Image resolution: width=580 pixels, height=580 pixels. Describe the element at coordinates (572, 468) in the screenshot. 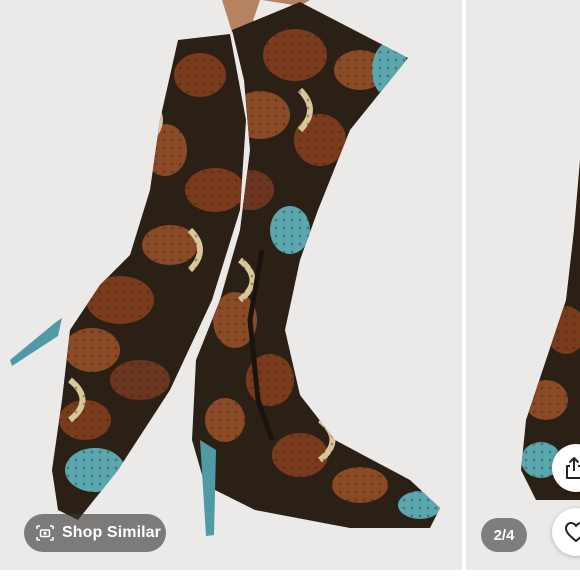

I see `share-icon` at that location.